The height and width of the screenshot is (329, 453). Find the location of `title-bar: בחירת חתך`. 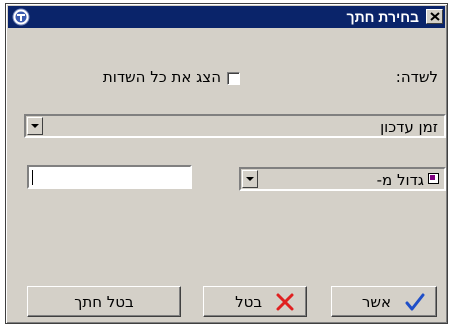

title-bar: בחירת חתך is located at coordinates (226, 17).